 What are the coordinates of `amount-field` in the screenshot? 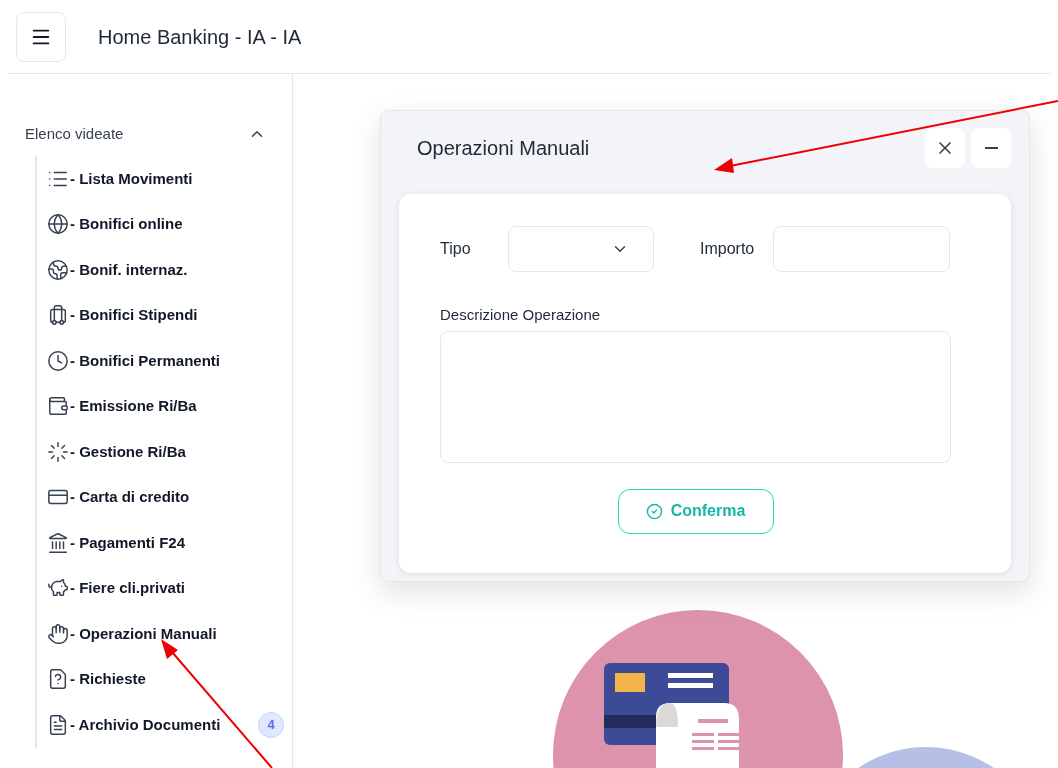 It's located at (861, 249).